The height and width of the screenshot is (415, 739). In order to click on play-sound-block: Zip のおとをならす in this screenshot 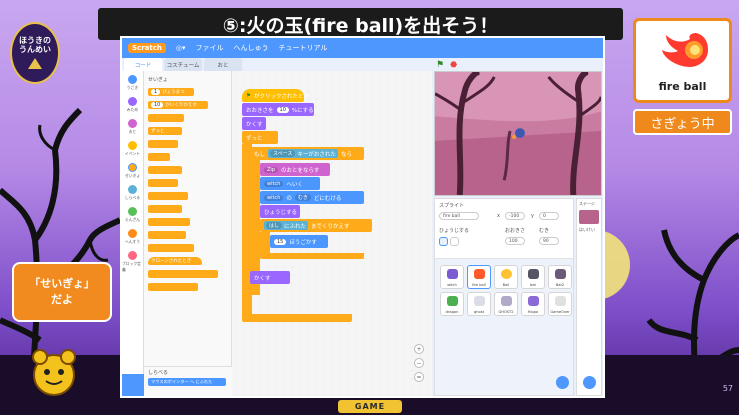, I will do `click(295, 169)`.